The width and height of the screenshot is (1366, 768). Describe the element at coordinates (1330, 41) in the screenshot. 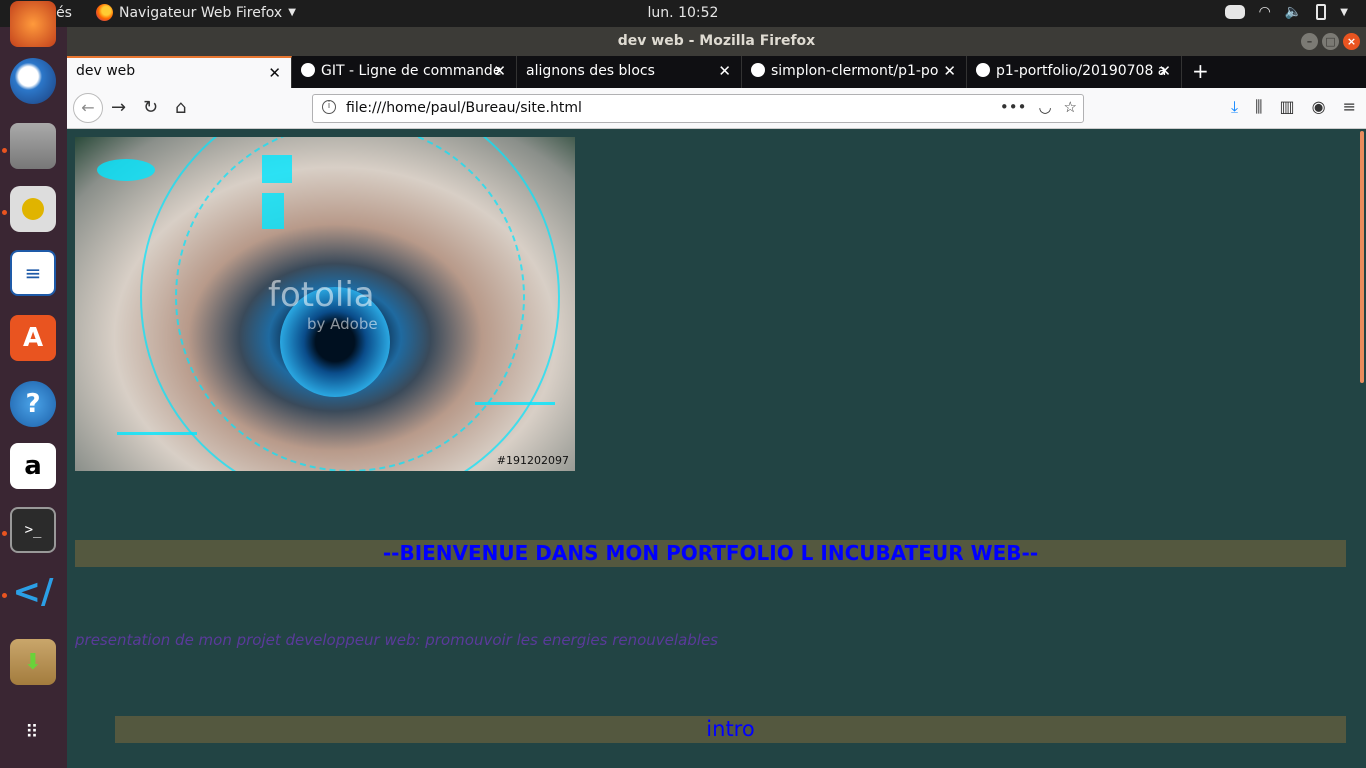

I see `maximize-button: □` at that location.